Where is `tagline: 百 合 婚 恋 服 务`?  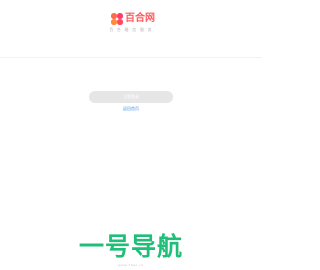 tagline: 百 合 婚 恋 服 务 is located at coordinates (131, 29).